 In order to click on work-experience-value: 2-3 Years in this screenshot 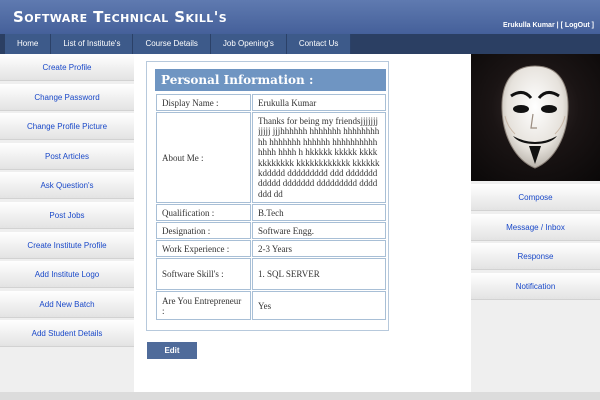, I will do `click(319, 248)`.